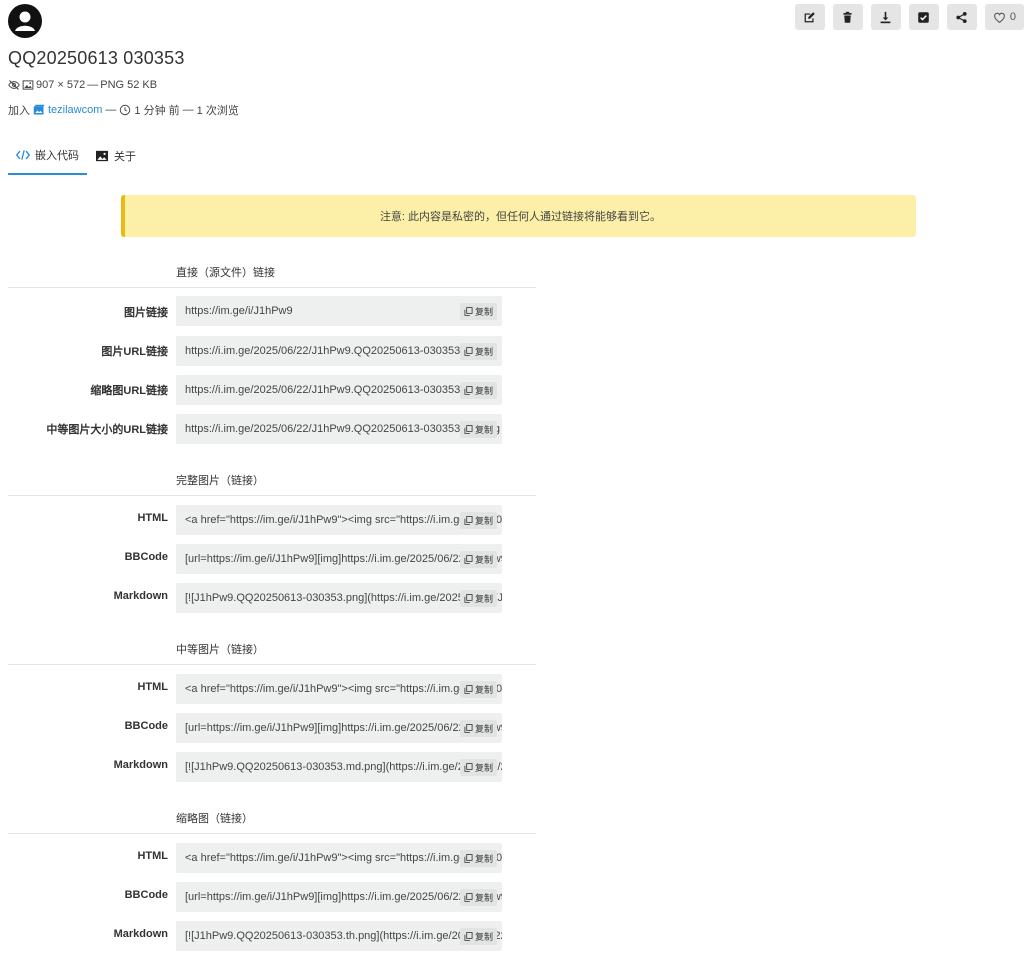 The width and height of the screenshot is (1024, 960). I want to click on section-heading-thumbnail: 缩略图（链接）, so click(214, 819).